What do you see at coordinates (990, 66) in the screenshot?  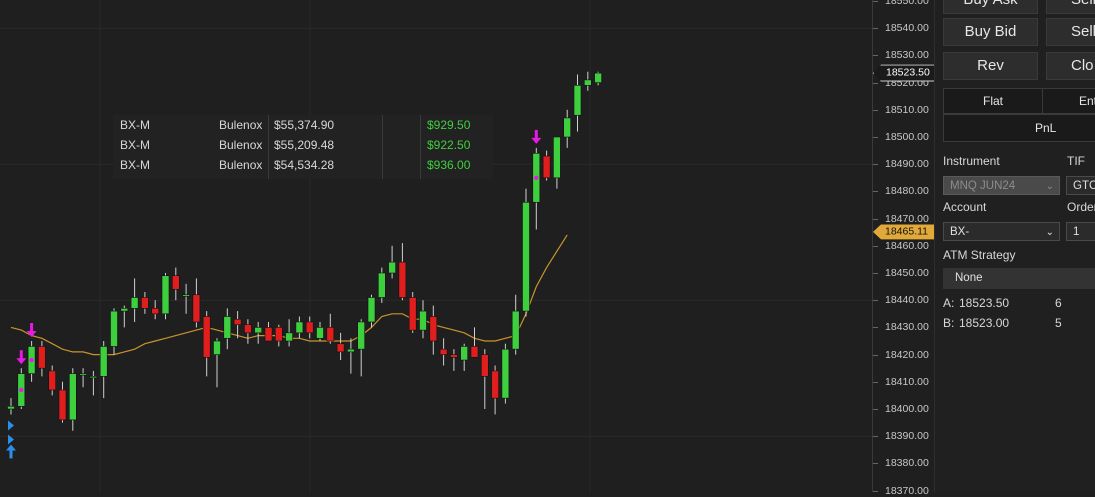 I see `reverse-button: Rev` at bounding box center [990, 66].